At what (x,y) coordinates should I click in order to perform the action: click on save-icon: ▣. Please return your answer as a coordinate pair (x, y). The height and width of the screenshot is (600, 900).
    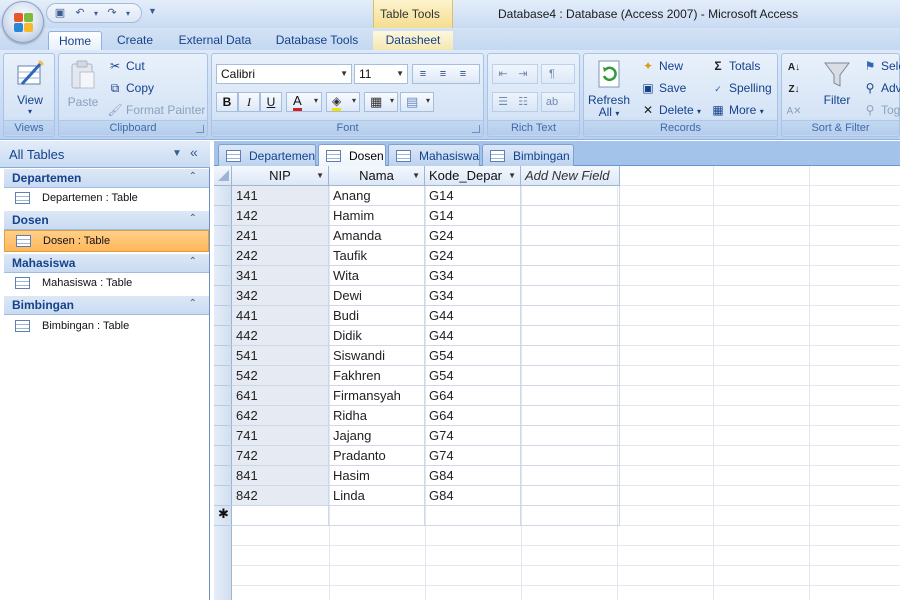
    Looking at the image, I should click on (60, 13).